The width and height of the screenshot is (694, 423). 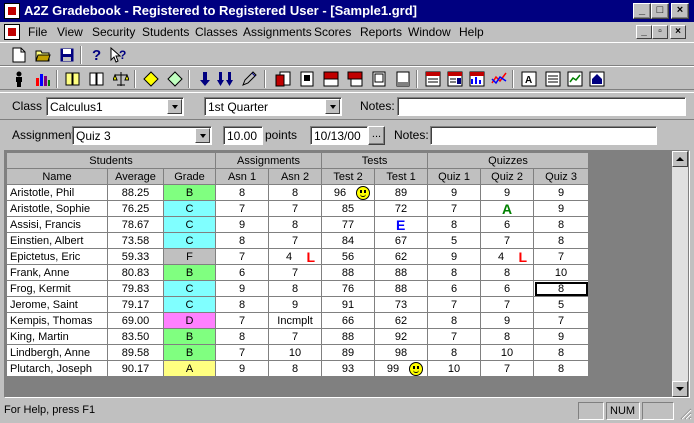 I want to click on cell-quiz-1: 6, so click(x=454, y=288).